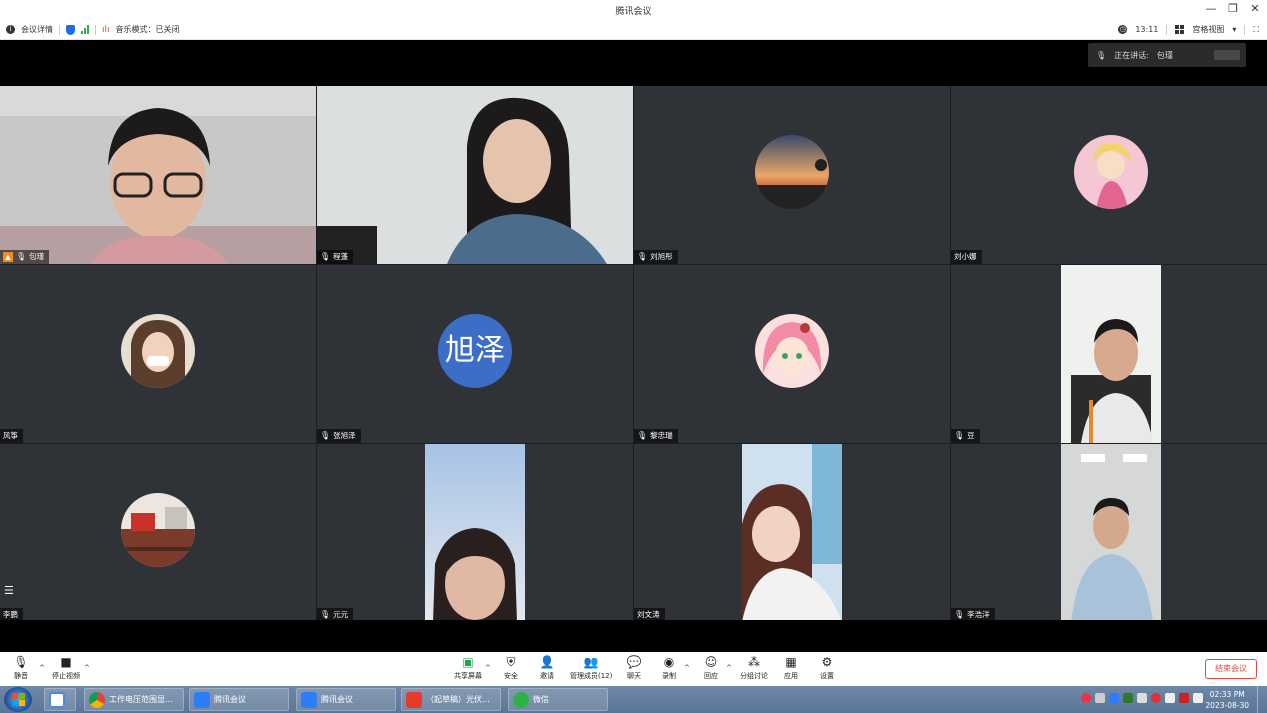 This screenshot has width=1267, height=713. I want to click on participant-tile: 🎙 豆, so click(1109, 354).